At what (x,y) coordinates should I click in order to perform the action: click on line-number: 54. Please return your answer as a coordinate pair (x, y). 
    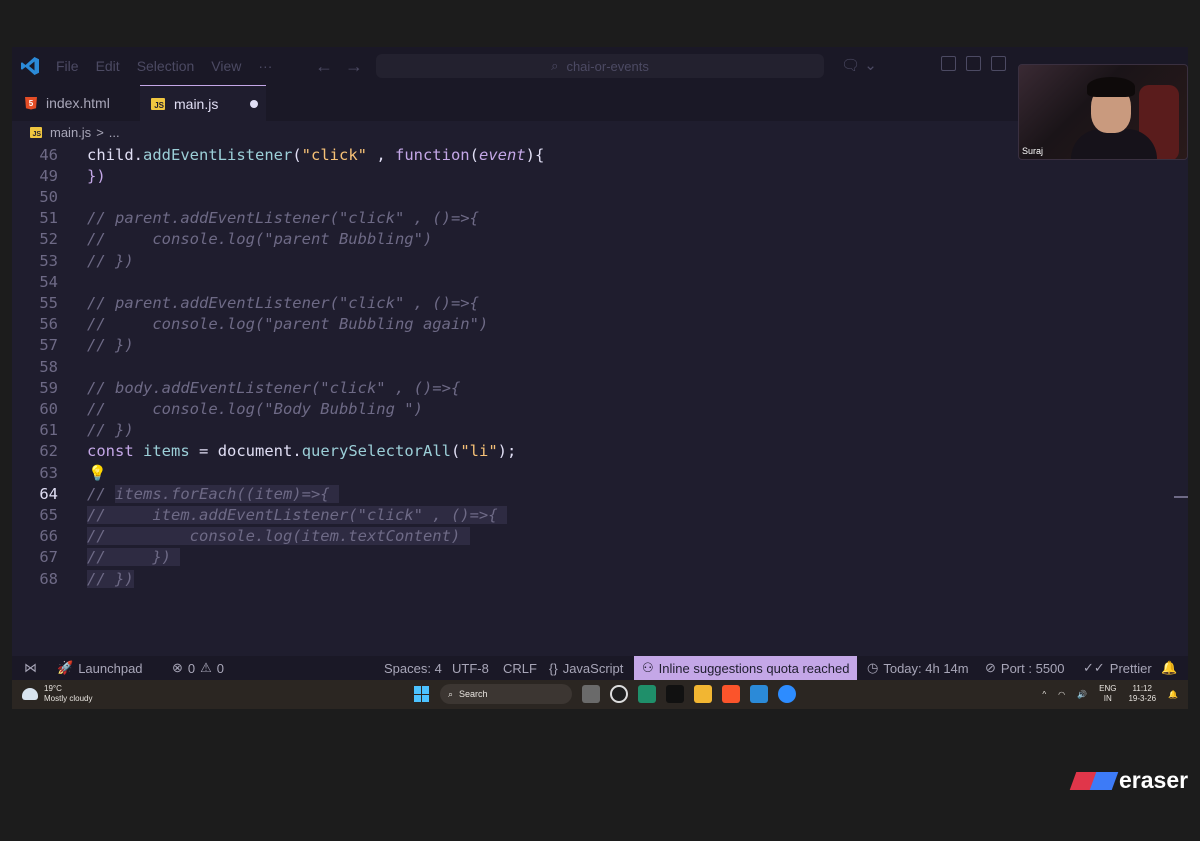
    Looking at the image, I should click on (48, 281).